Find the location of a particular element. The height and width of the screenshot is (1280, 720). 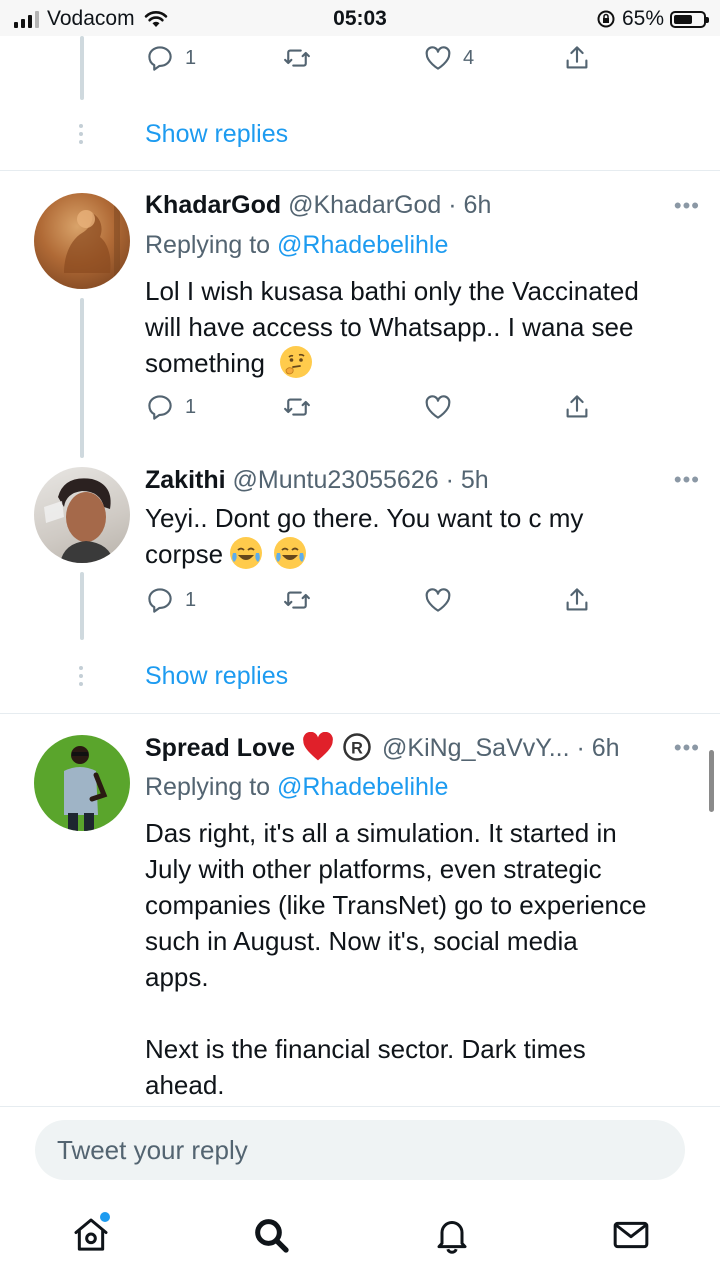

display-name: KhadarGod is located at coordinates (213, 205).